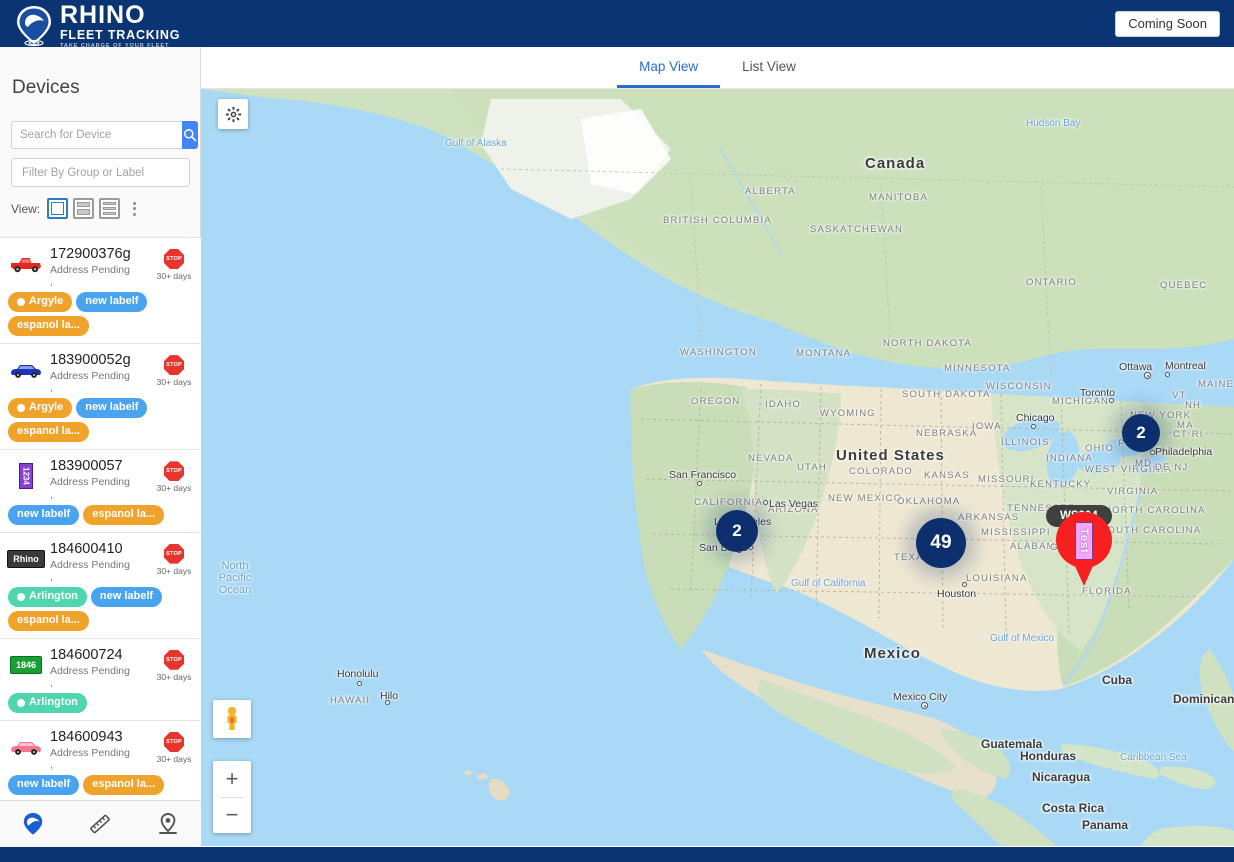 Image resolution: width=1234 pixels, height=862 pixels. I want to click on street-view-pegman-button, so click(232, 719).